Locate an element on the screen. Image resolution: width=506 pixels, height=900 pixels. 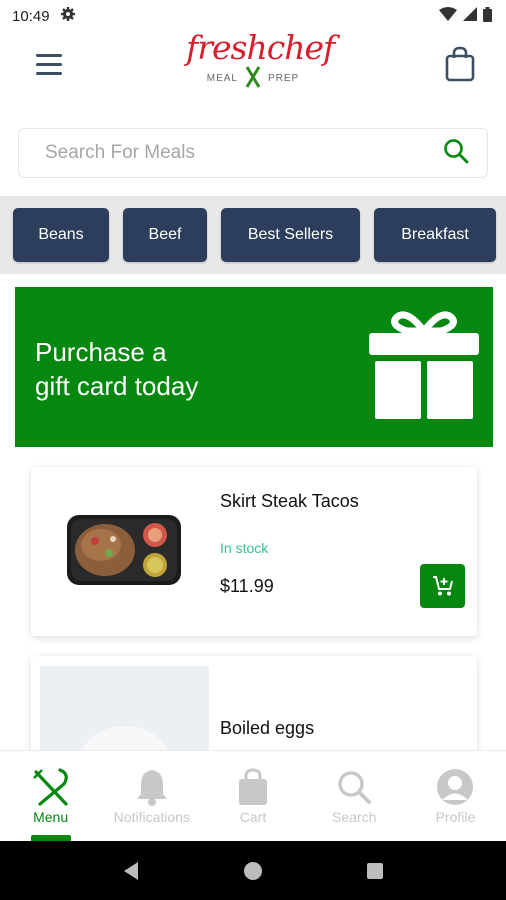
recents-button is located at coordinates (375, 871).